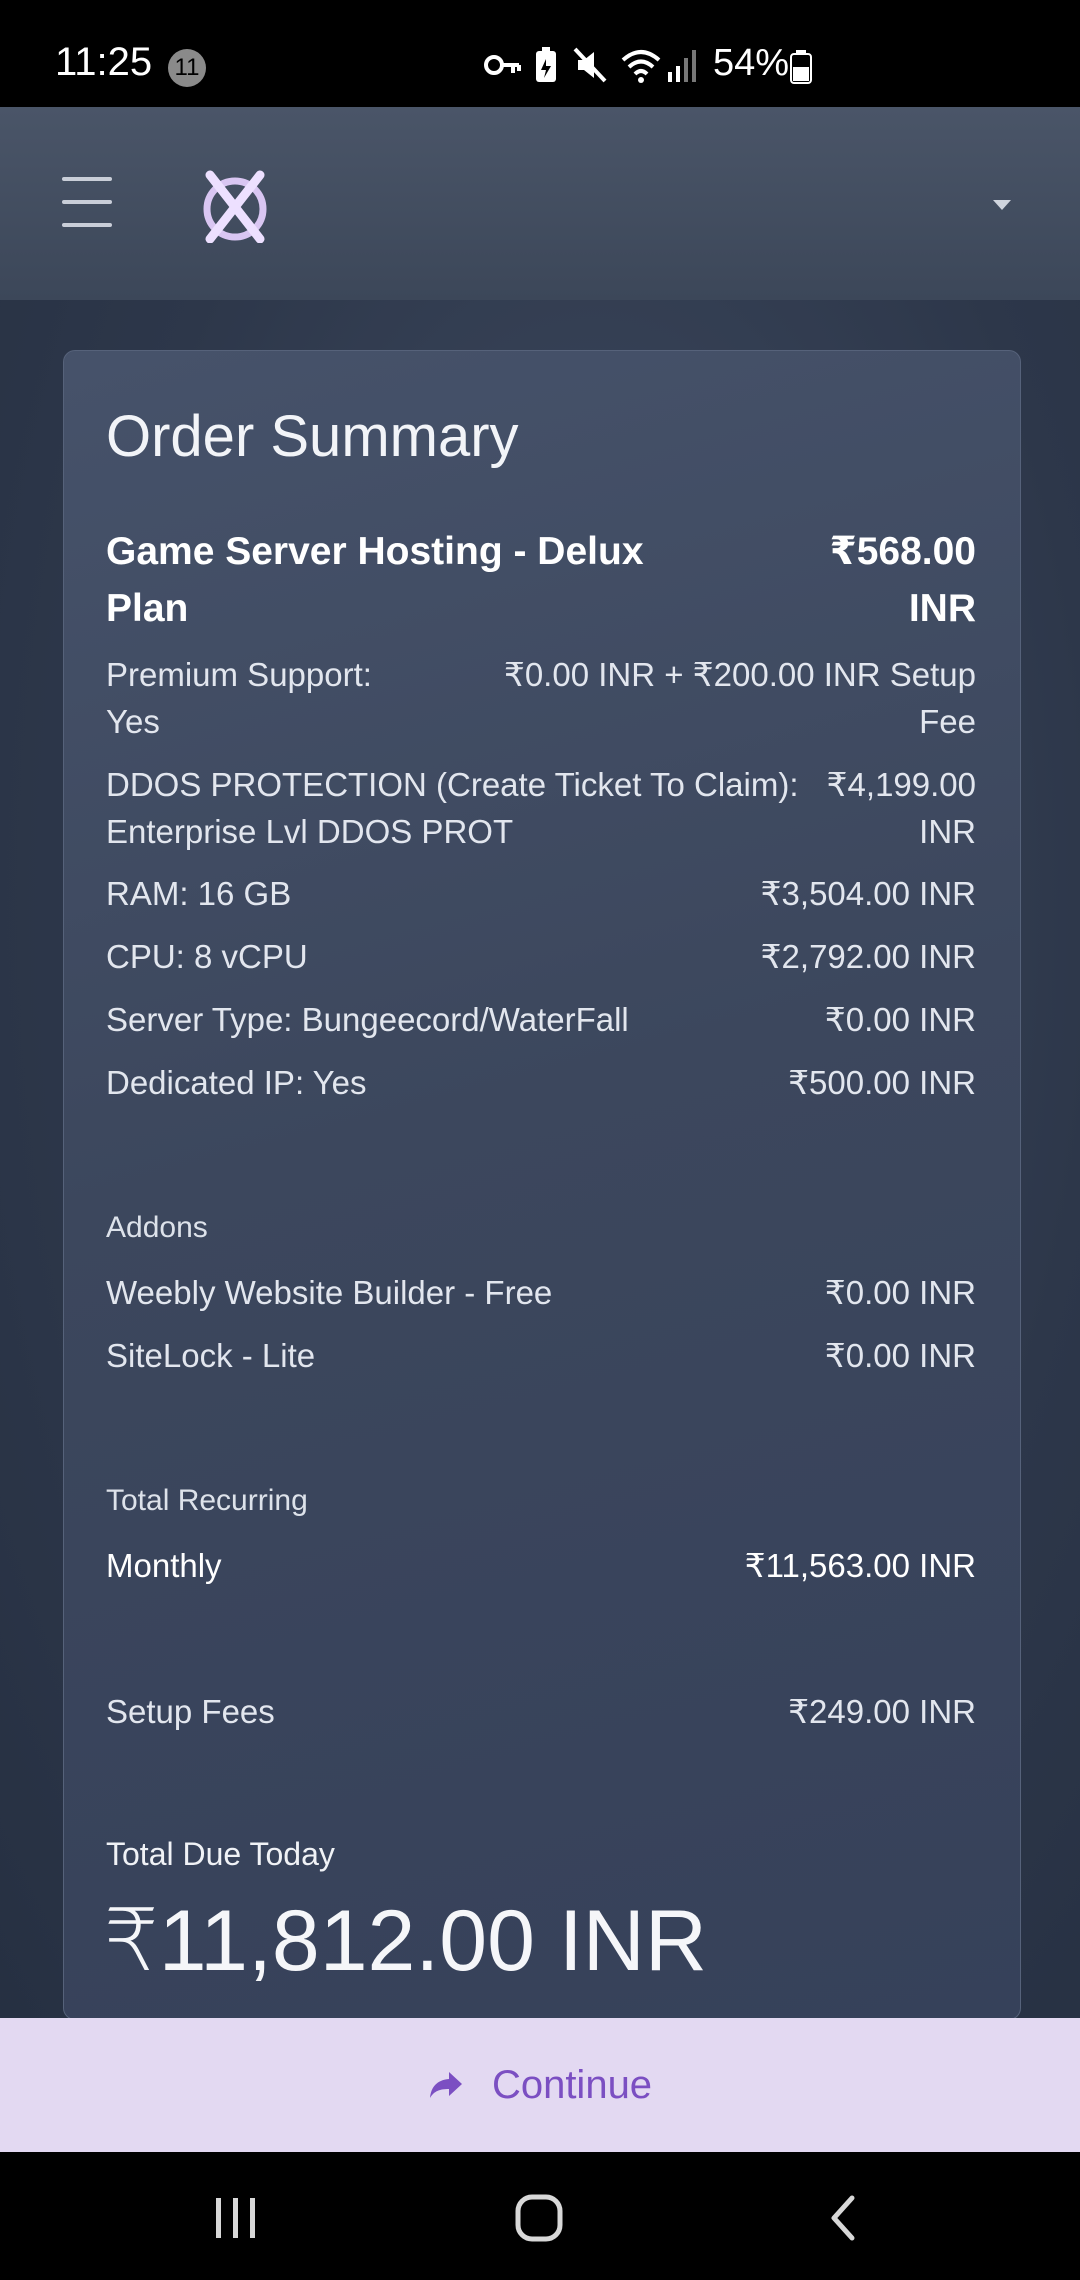 The height and width of the screenshot is (2280, 1080). Describe the element at coordinates (947, 721) in the screenshot. I see `option-value-line: Fee` at that location.